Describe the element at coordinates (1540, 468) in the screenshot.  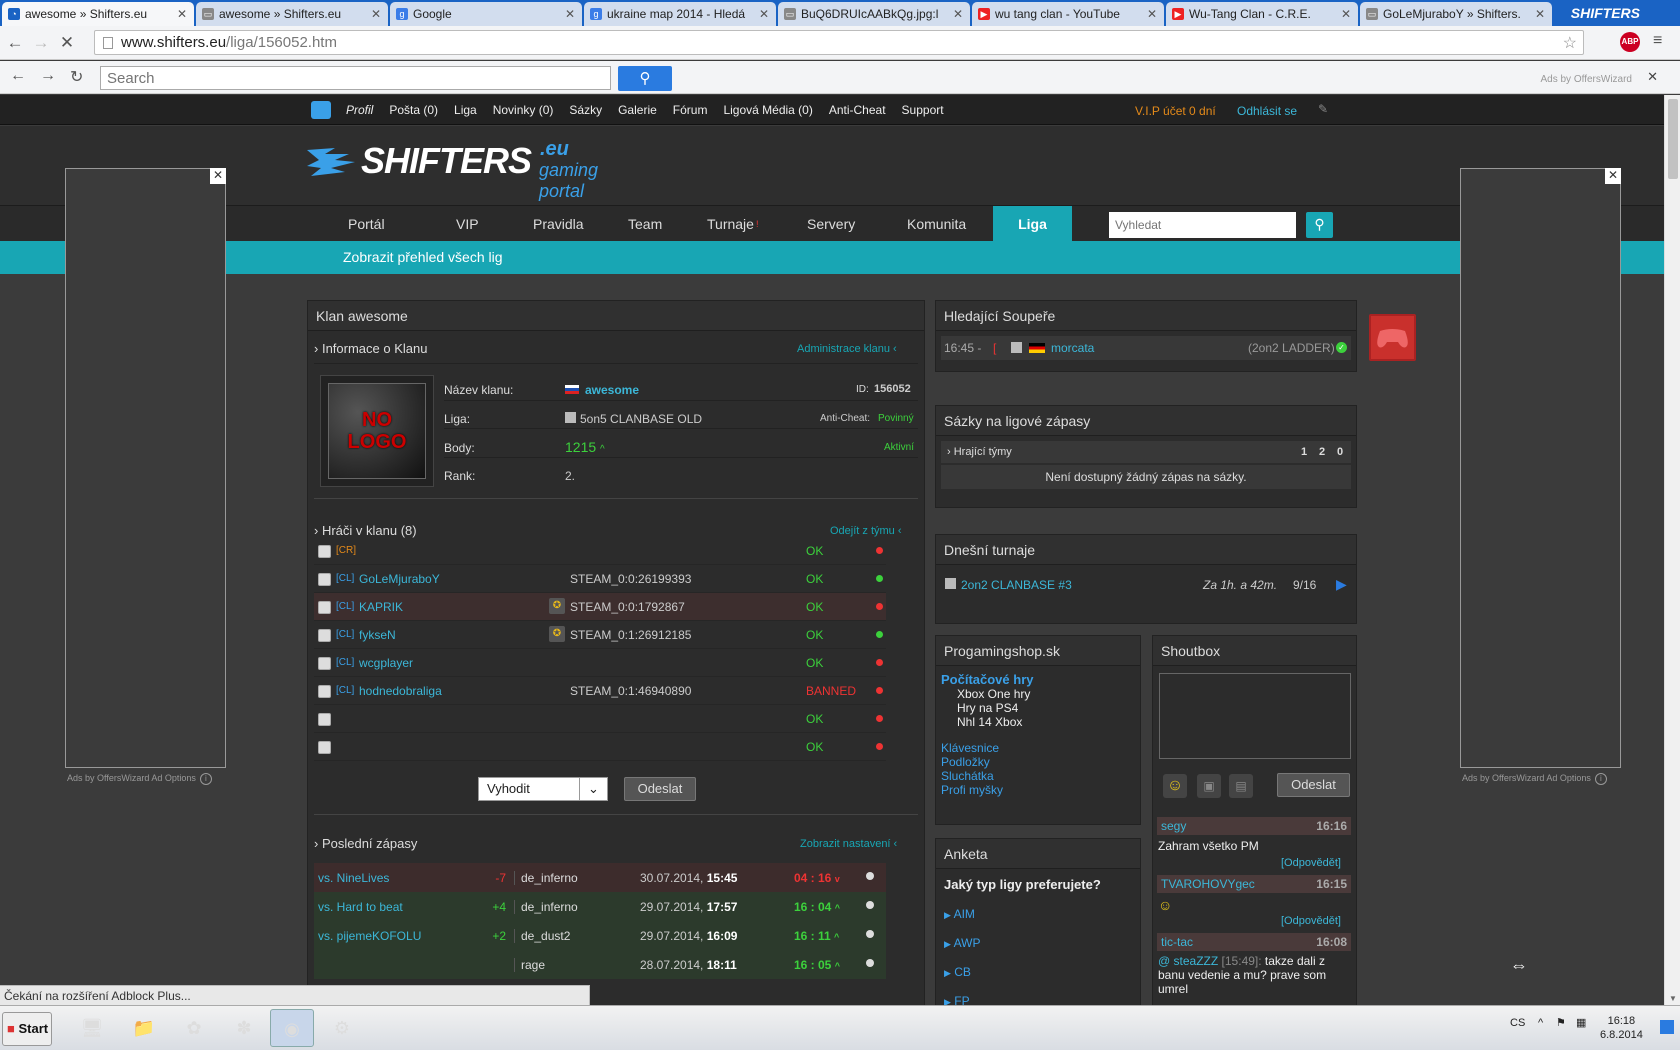
I see `right-ad: ✕` at that location.